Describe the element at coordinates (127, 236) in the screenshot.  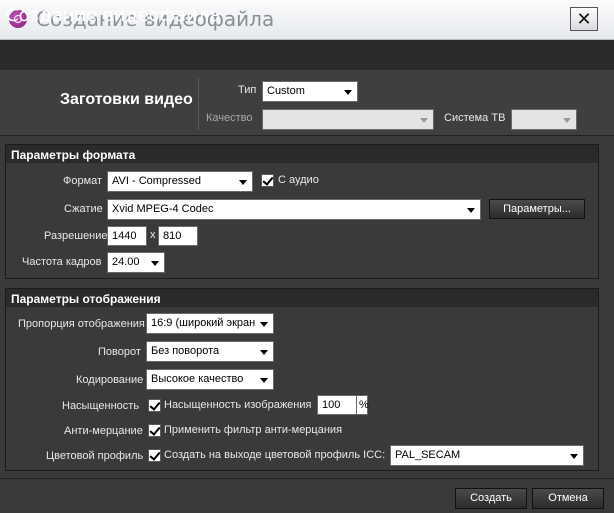
I see `width-input: 1440` at that location.